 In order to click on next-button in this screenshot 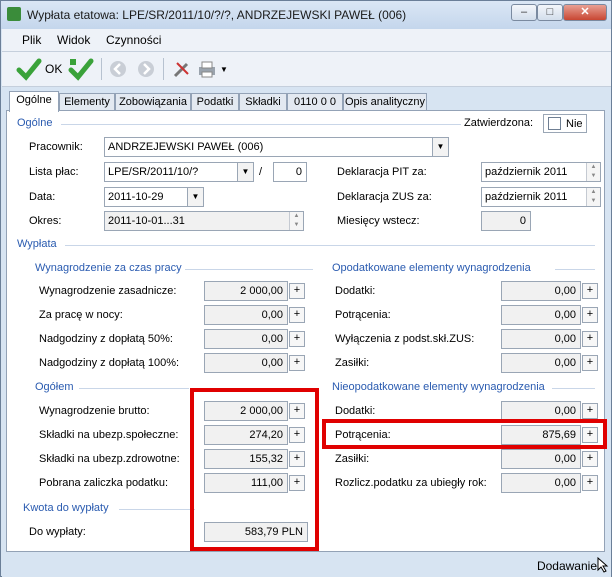, I will do `click(146, 69)`.